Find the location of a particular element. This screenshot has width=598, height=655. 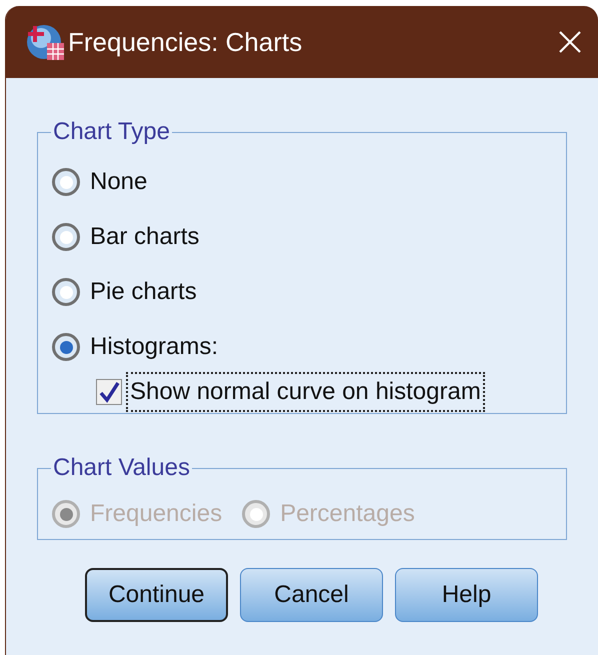

checkbox-label: Show normal curve on histogram is located at coordinates (305, 392).